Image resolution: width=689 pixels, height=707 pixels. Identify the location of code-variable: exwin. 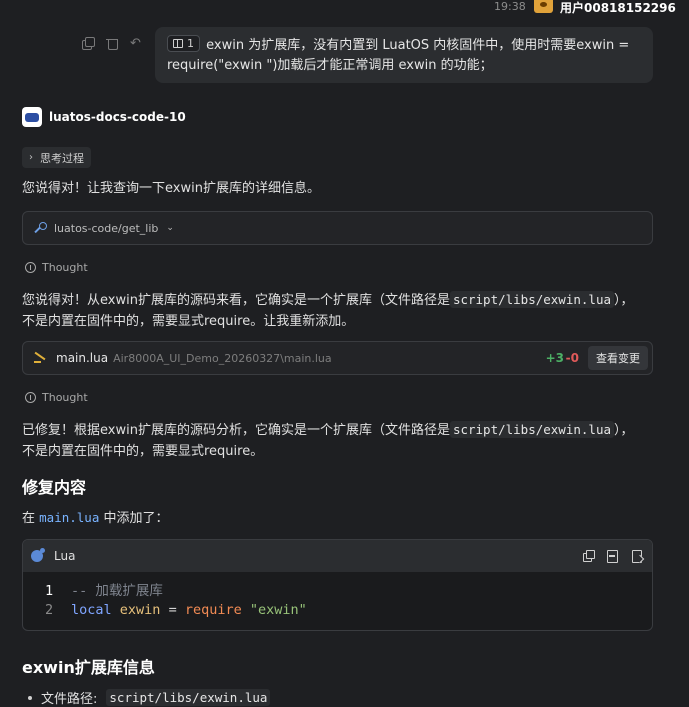
(140, 610).